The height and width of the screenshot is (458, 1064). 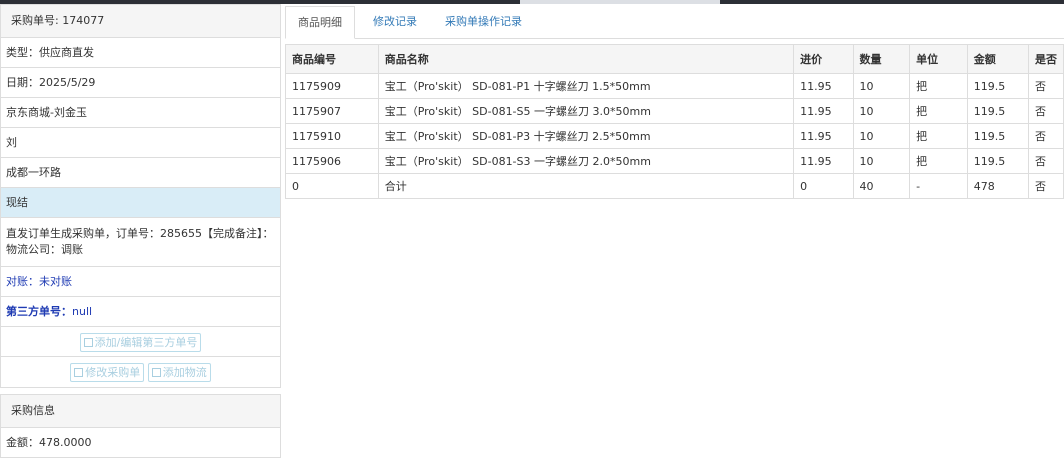 What do you see at coordinates (332, 161) in the screenshot?
I see `cell-code: 1175906` at bounding box center [332, 161].